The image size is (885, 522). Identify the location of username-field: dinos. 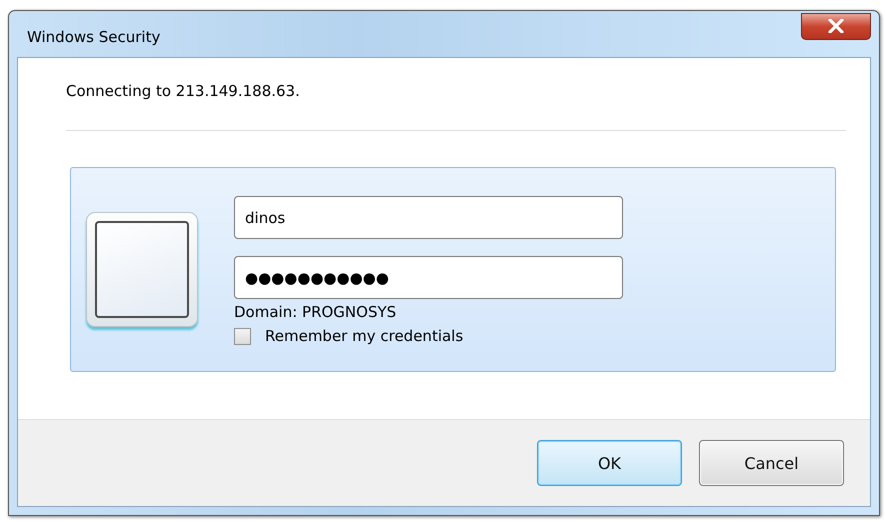
(428, 217).